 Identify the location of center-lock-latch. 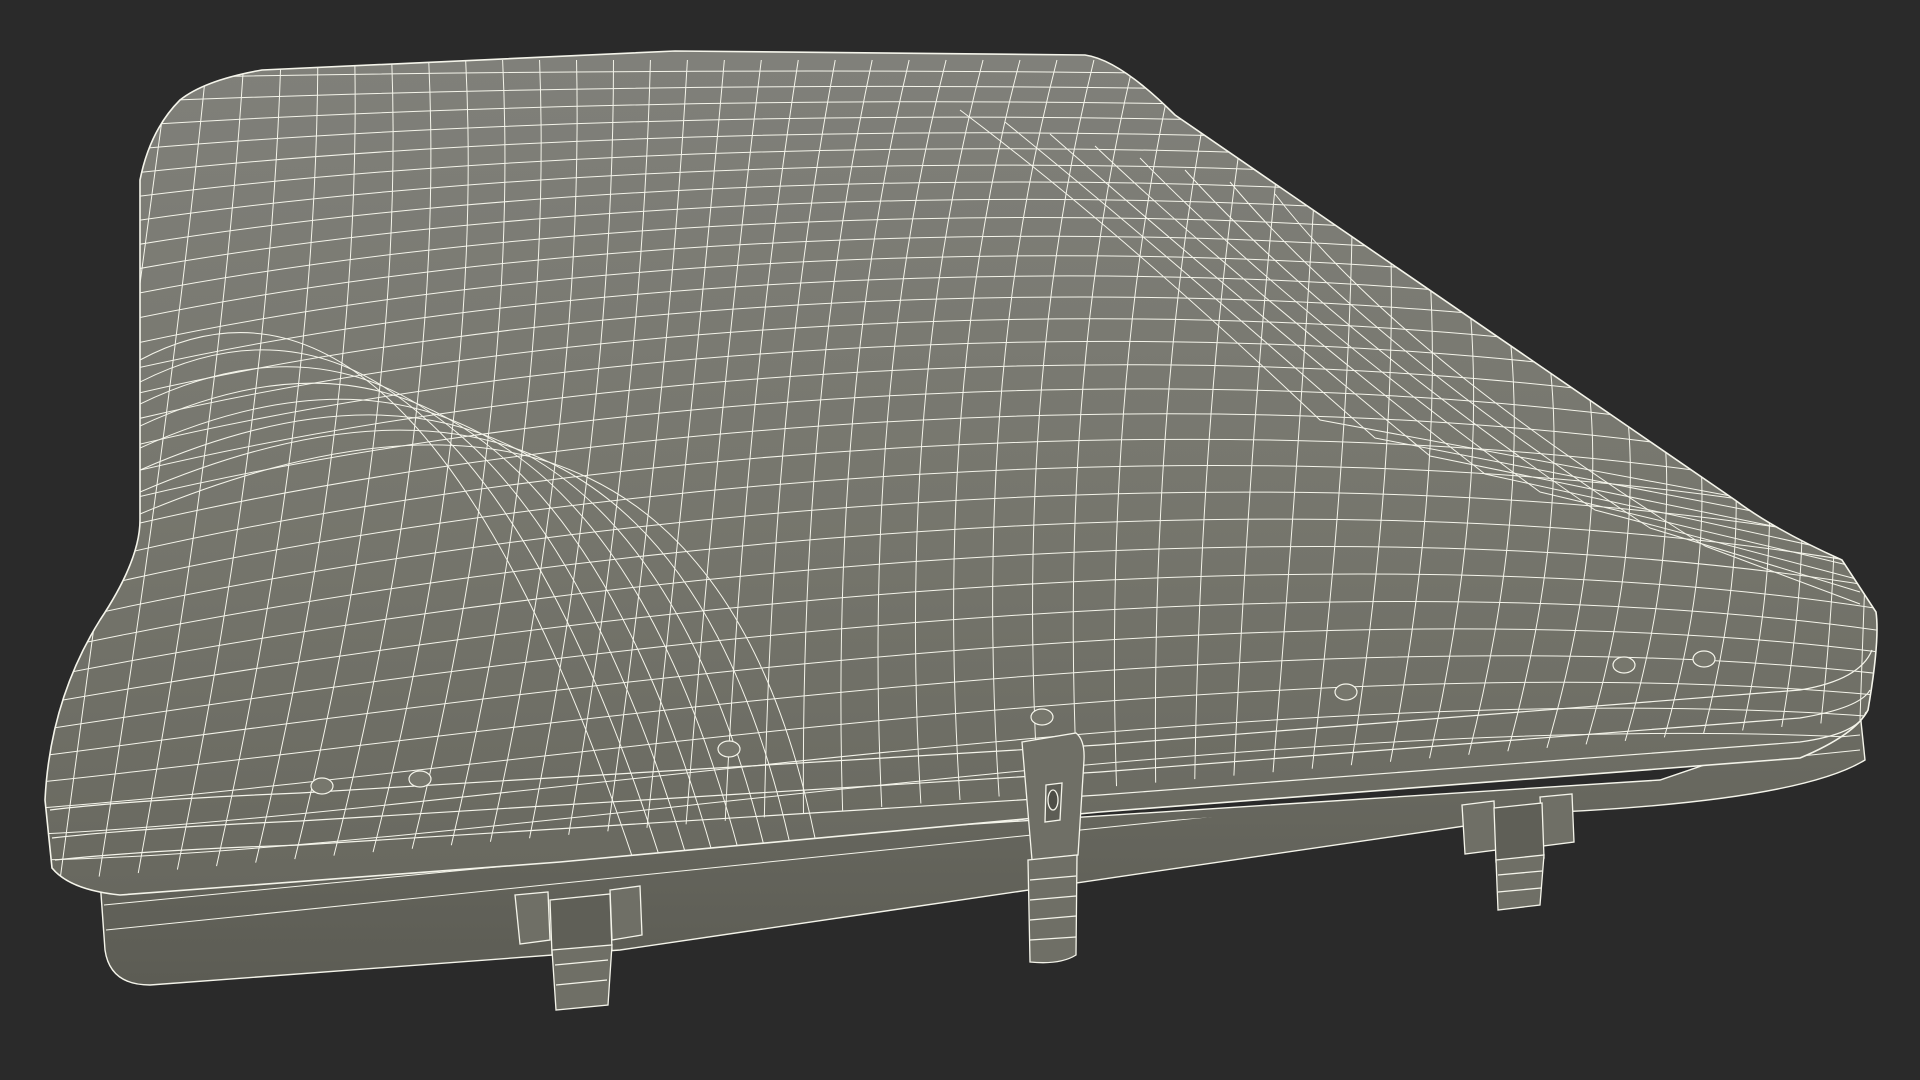
(1053, 848).